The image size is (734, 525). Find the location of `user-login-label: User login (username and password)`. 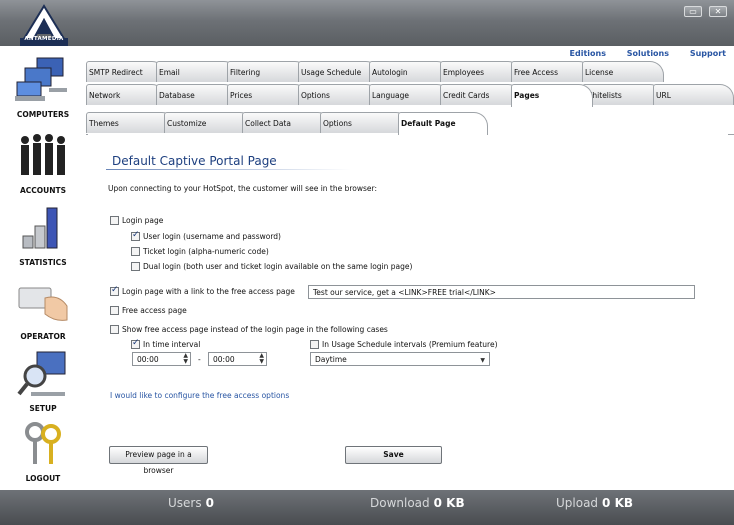

user-login-label: User login (username and password) is located at coordinates (212, 236).